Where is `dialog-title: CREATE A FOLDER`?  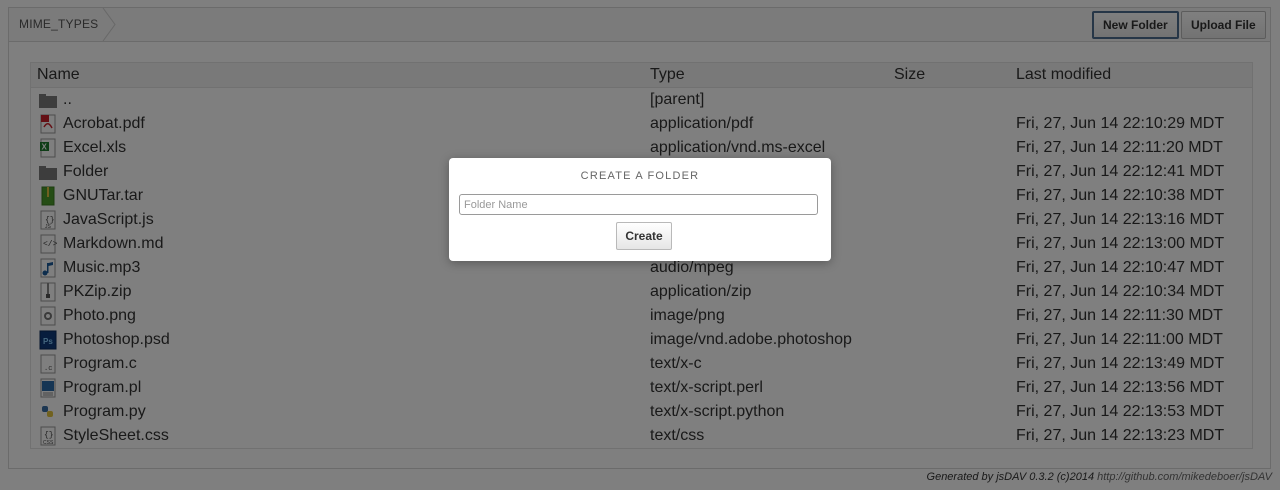
dialog-title: CREATE A FOLDER is located at coordinates (640, 176).